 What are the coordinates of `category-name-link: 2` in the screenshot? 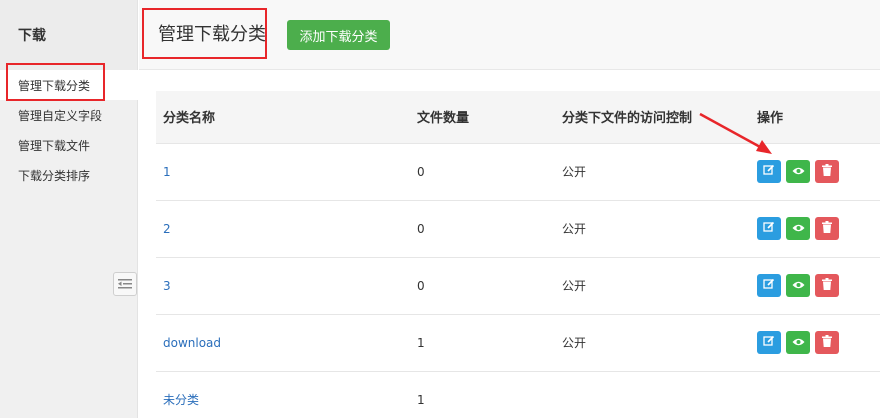 It's located at (167, 229).